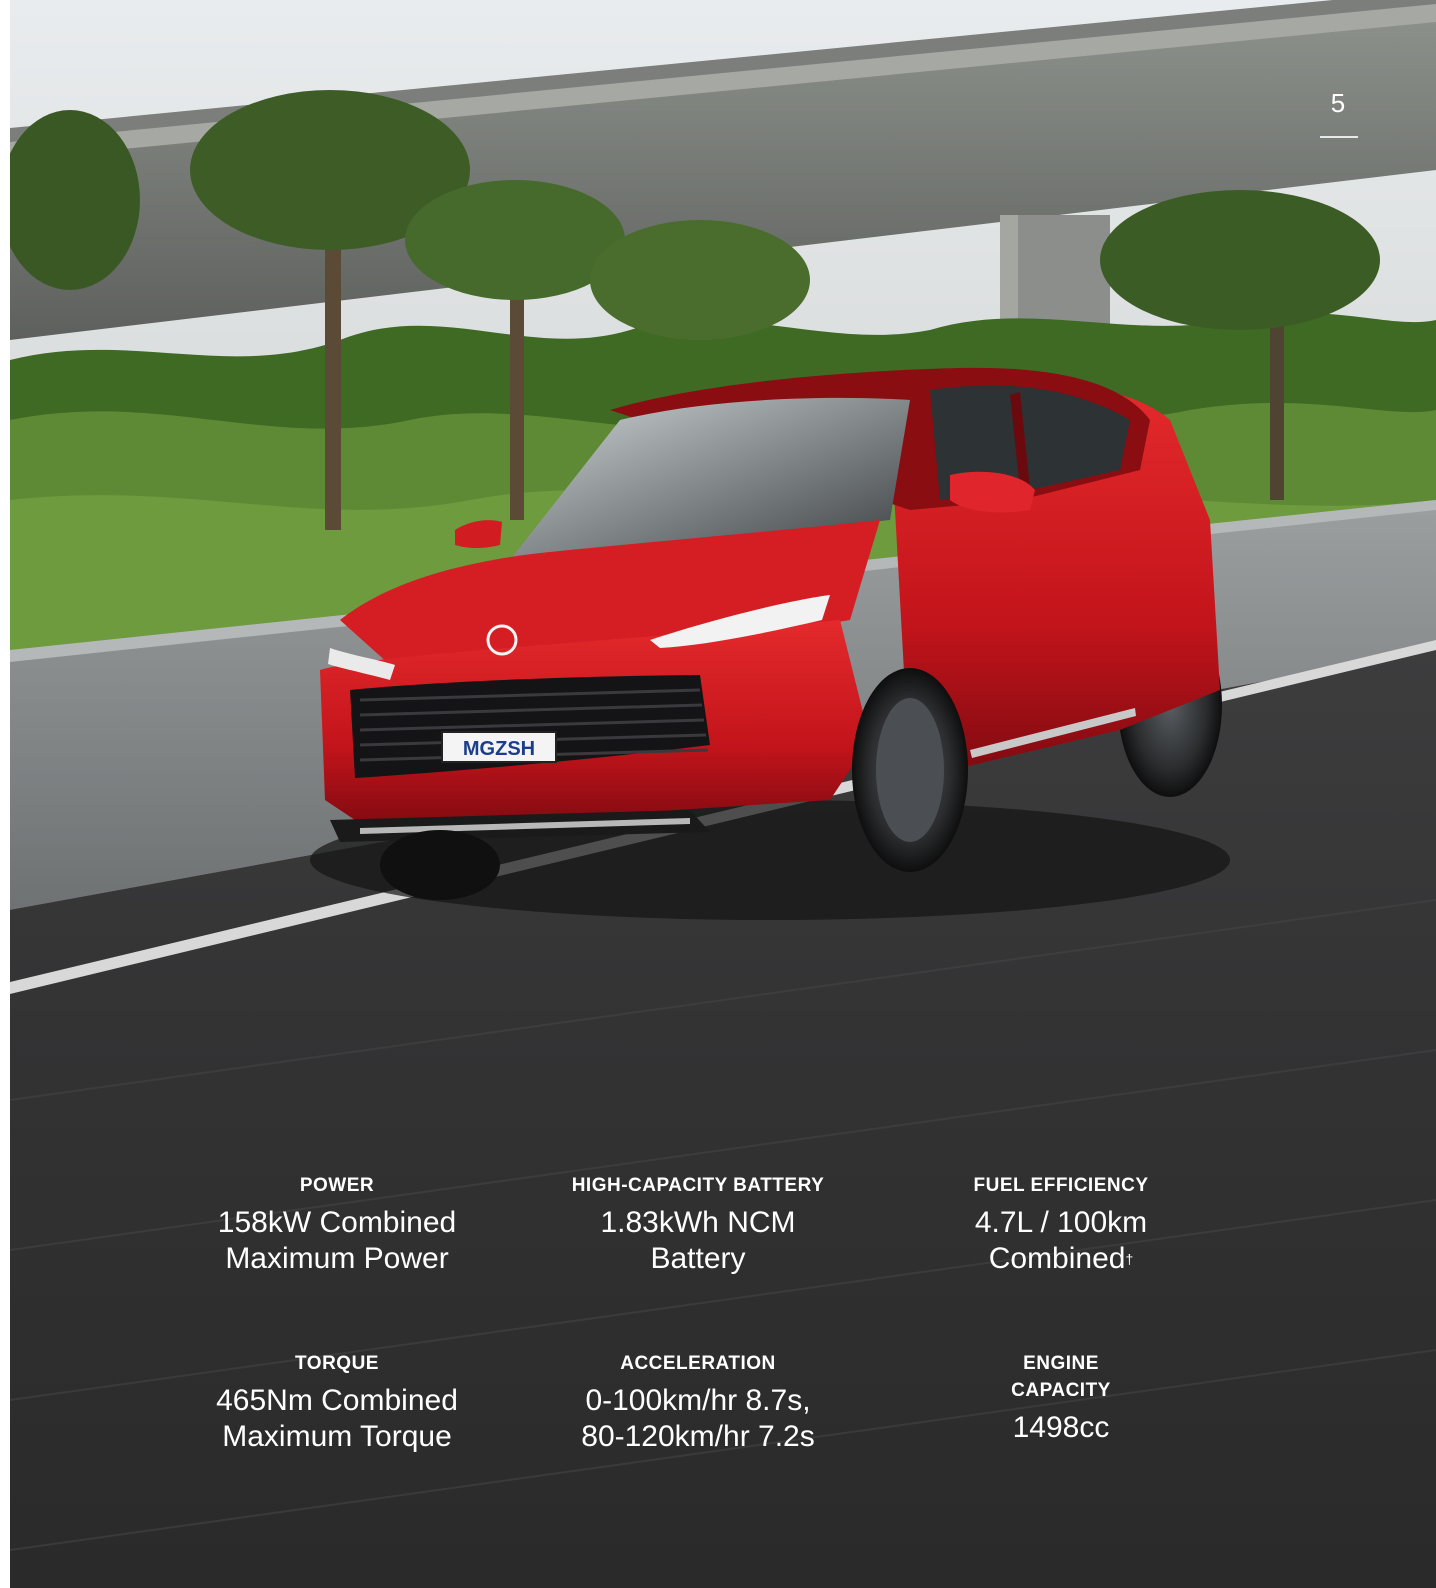  What do you see at coordinates (337, 1436) in the screenshot?
I see `spec-value-line: Maximum Torque` at bounding box center [337, 1436].